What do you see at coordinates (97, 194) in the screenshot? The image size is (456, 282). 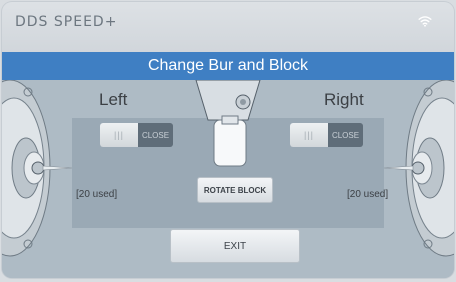 I see `left-used-count: [20 used]` at bounding box center [97, 194].